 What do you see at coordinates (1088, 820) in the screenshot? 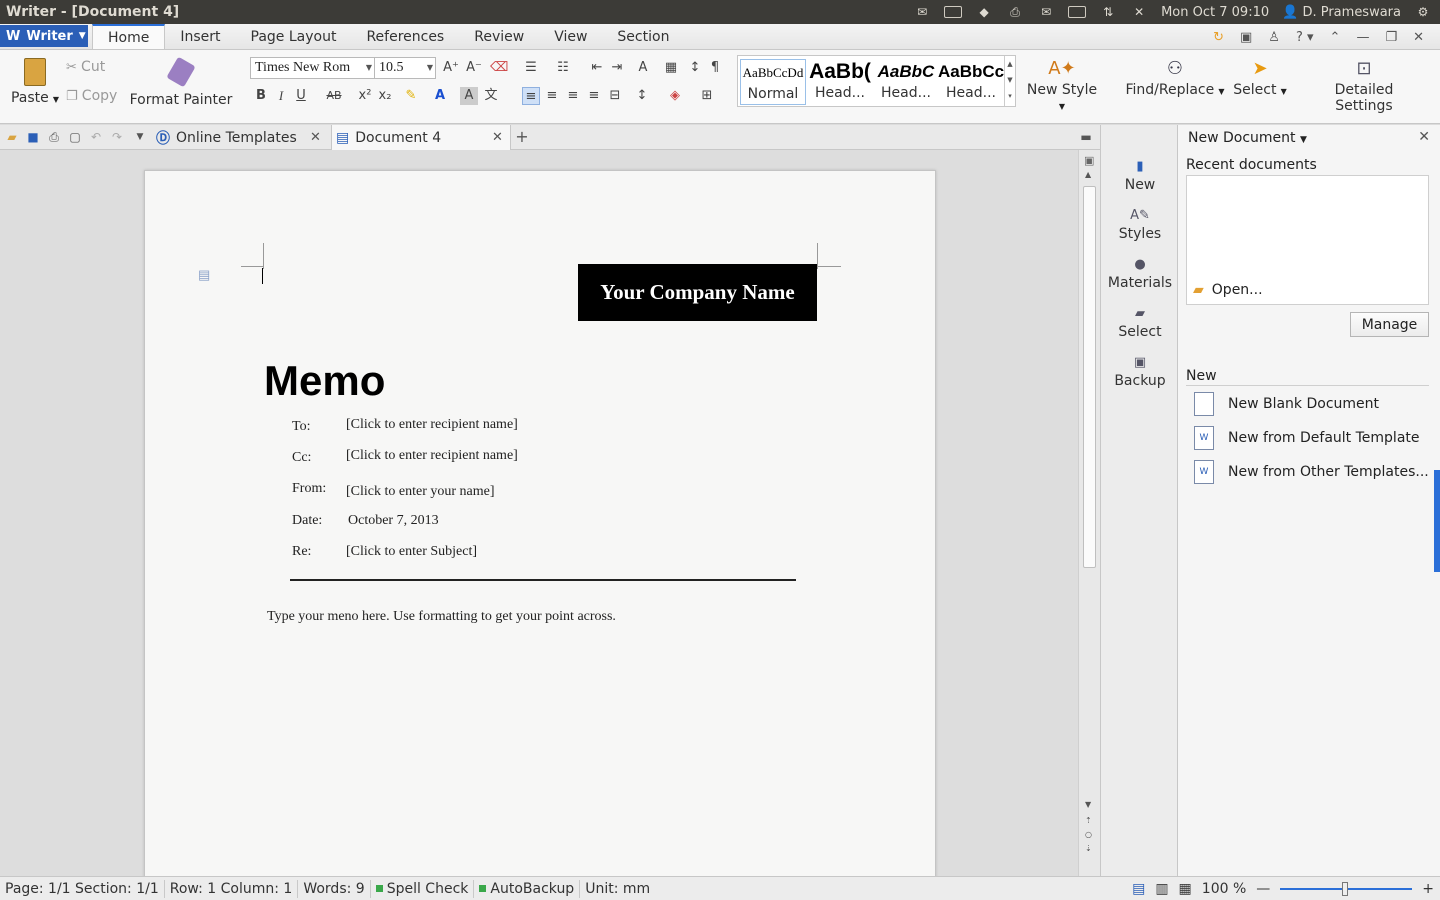
I see `prev-page-icon: ⇡` at bounding box center [1088, 820].